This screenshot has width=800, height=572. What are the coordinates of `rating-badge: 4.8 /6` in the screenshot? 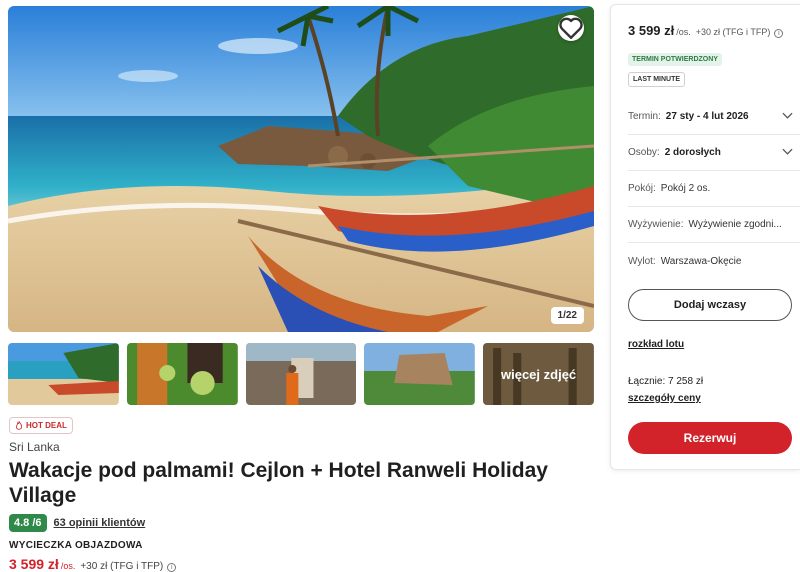 It's located at (28, 523).